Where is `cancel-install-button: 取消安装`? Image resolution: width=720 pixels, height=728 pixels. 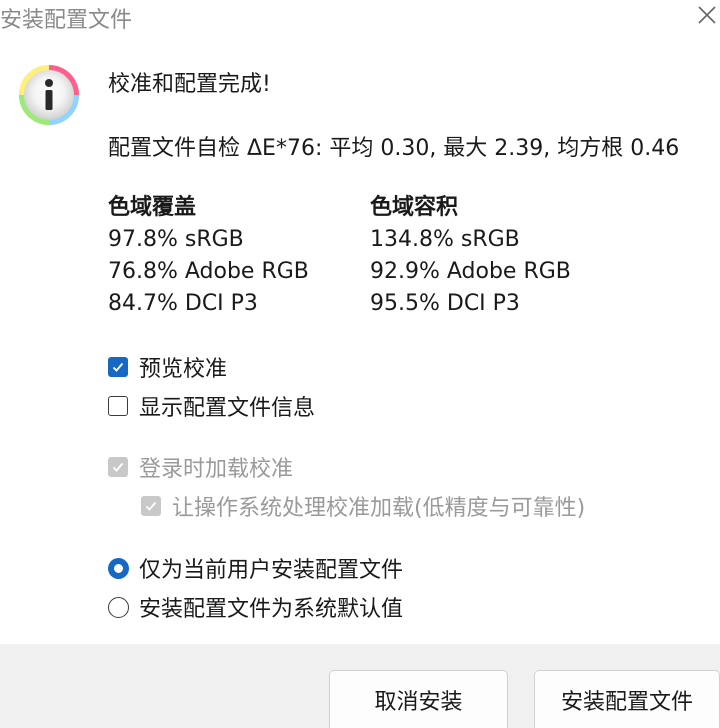
cancel-install-button: 取消安装 is located at coordinates (418, 699).